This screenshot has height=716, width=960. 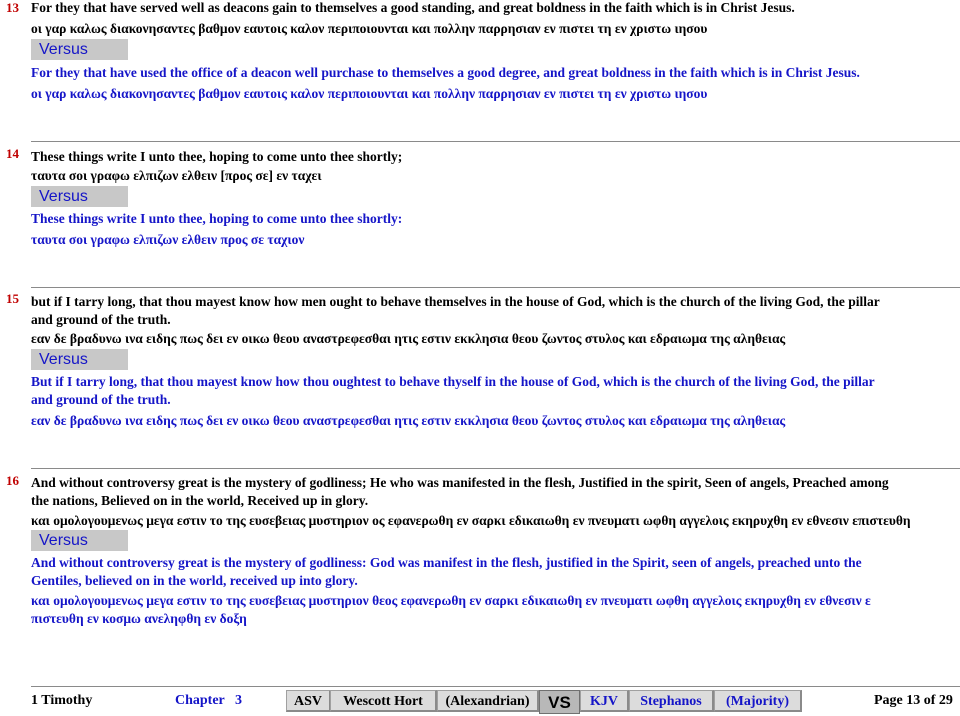 What do you see at coordinates (495, 686) in the screenshot?
I see `footer-divider` at bounding box center [495, 686].